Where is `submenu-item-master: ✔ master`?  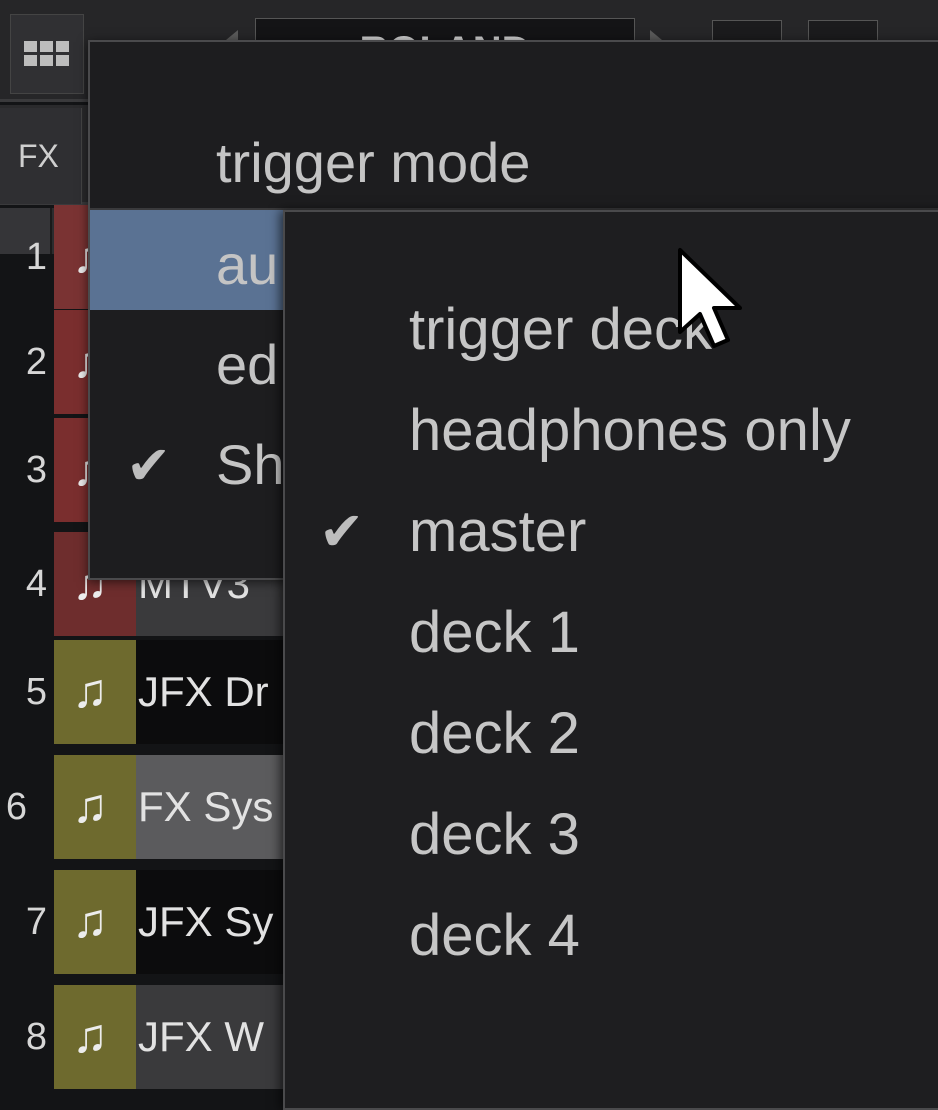 submenu-item-master: ✔ master is located at coordinates (611, 534).